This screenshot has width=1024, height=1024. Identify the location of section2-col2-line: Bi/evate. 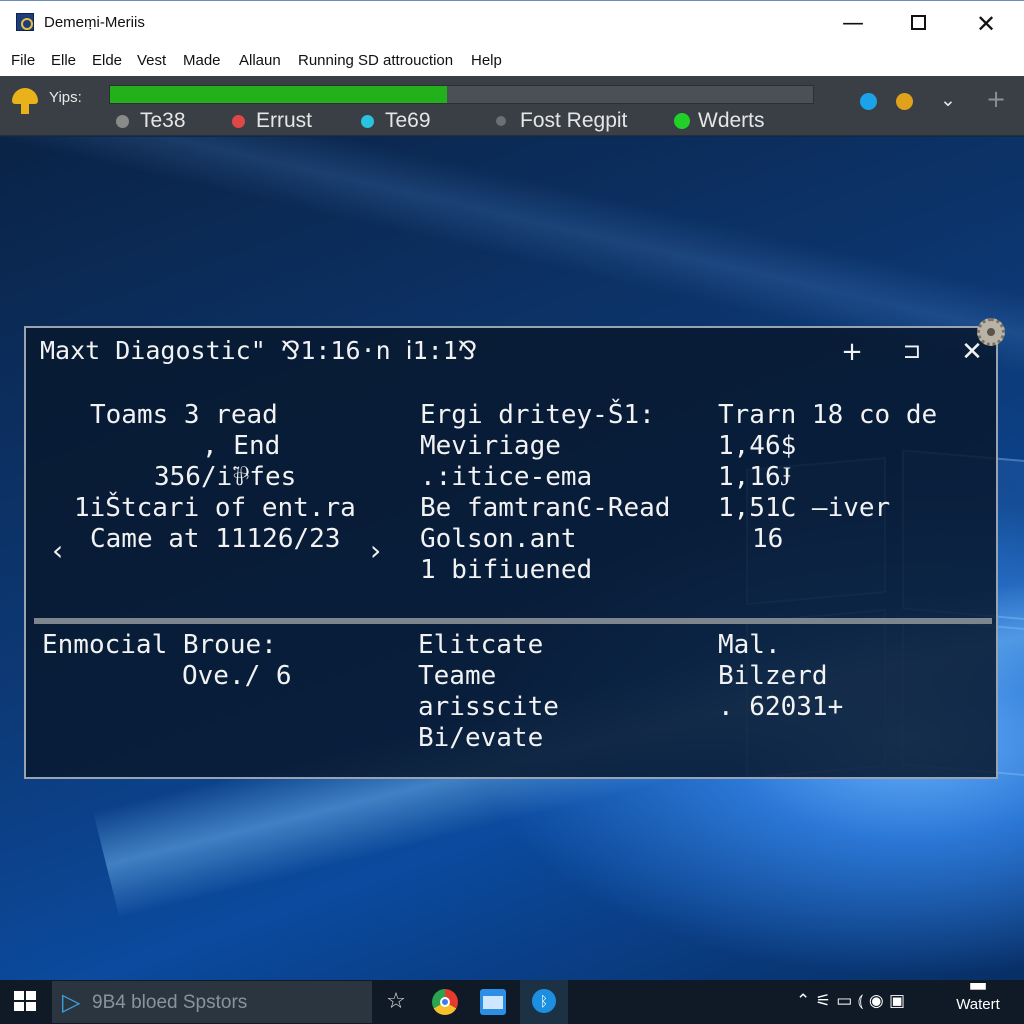
(481, 738).